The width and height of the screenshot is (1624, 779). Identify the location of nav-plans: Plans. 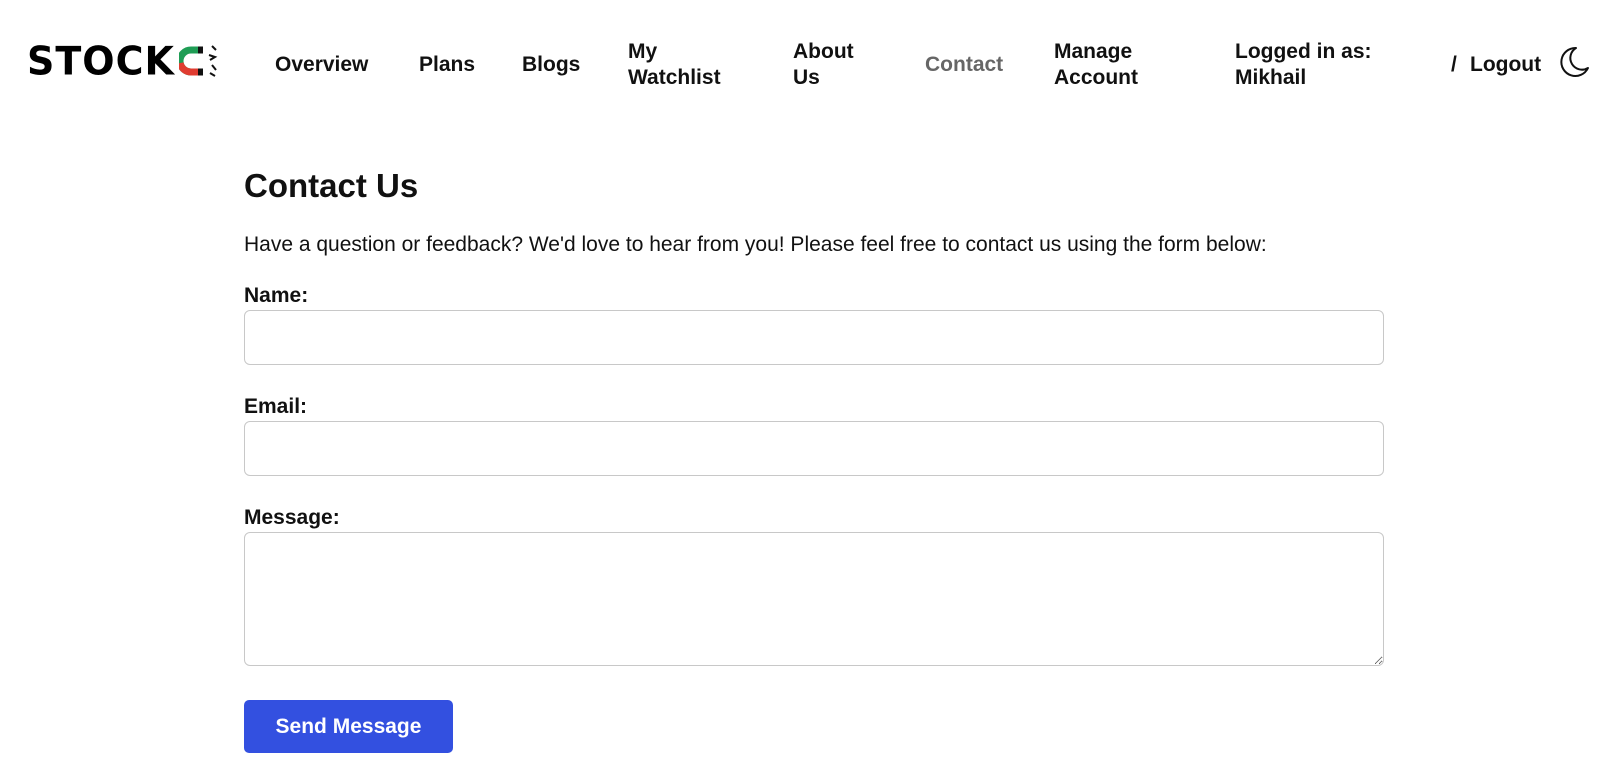
(447, 65).